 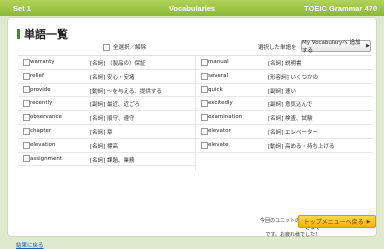 What do you see at coordinates (290, 119) in the screenshot?
I see `word-meaning: [名詞] 検査、試験` at bounding box center [290, 119].